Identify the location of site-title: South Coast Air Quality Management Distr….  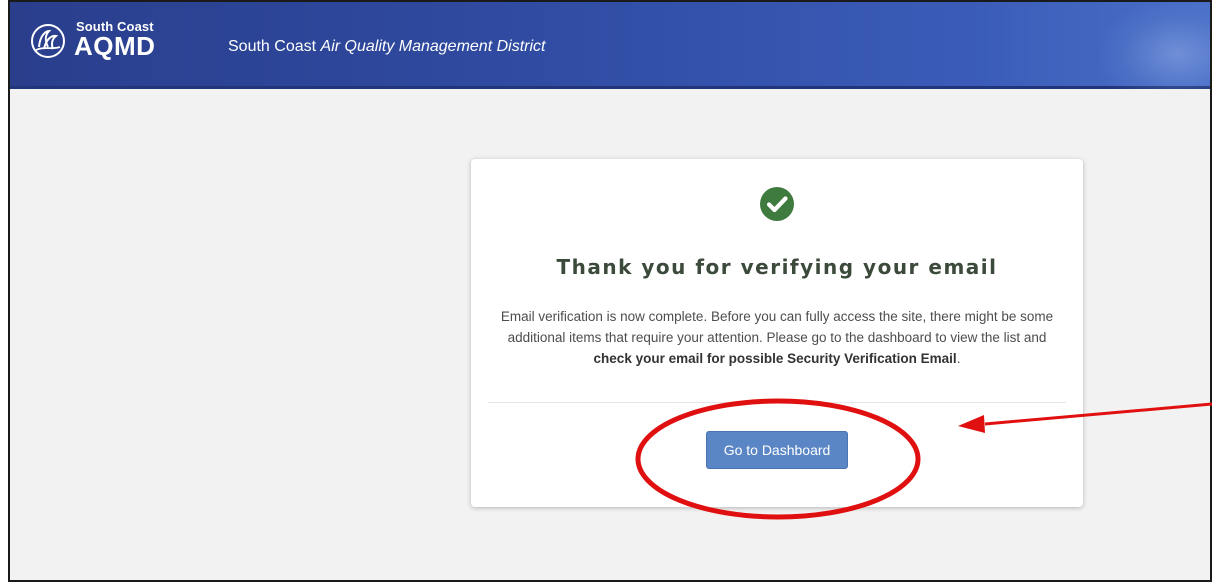
(386, 47).